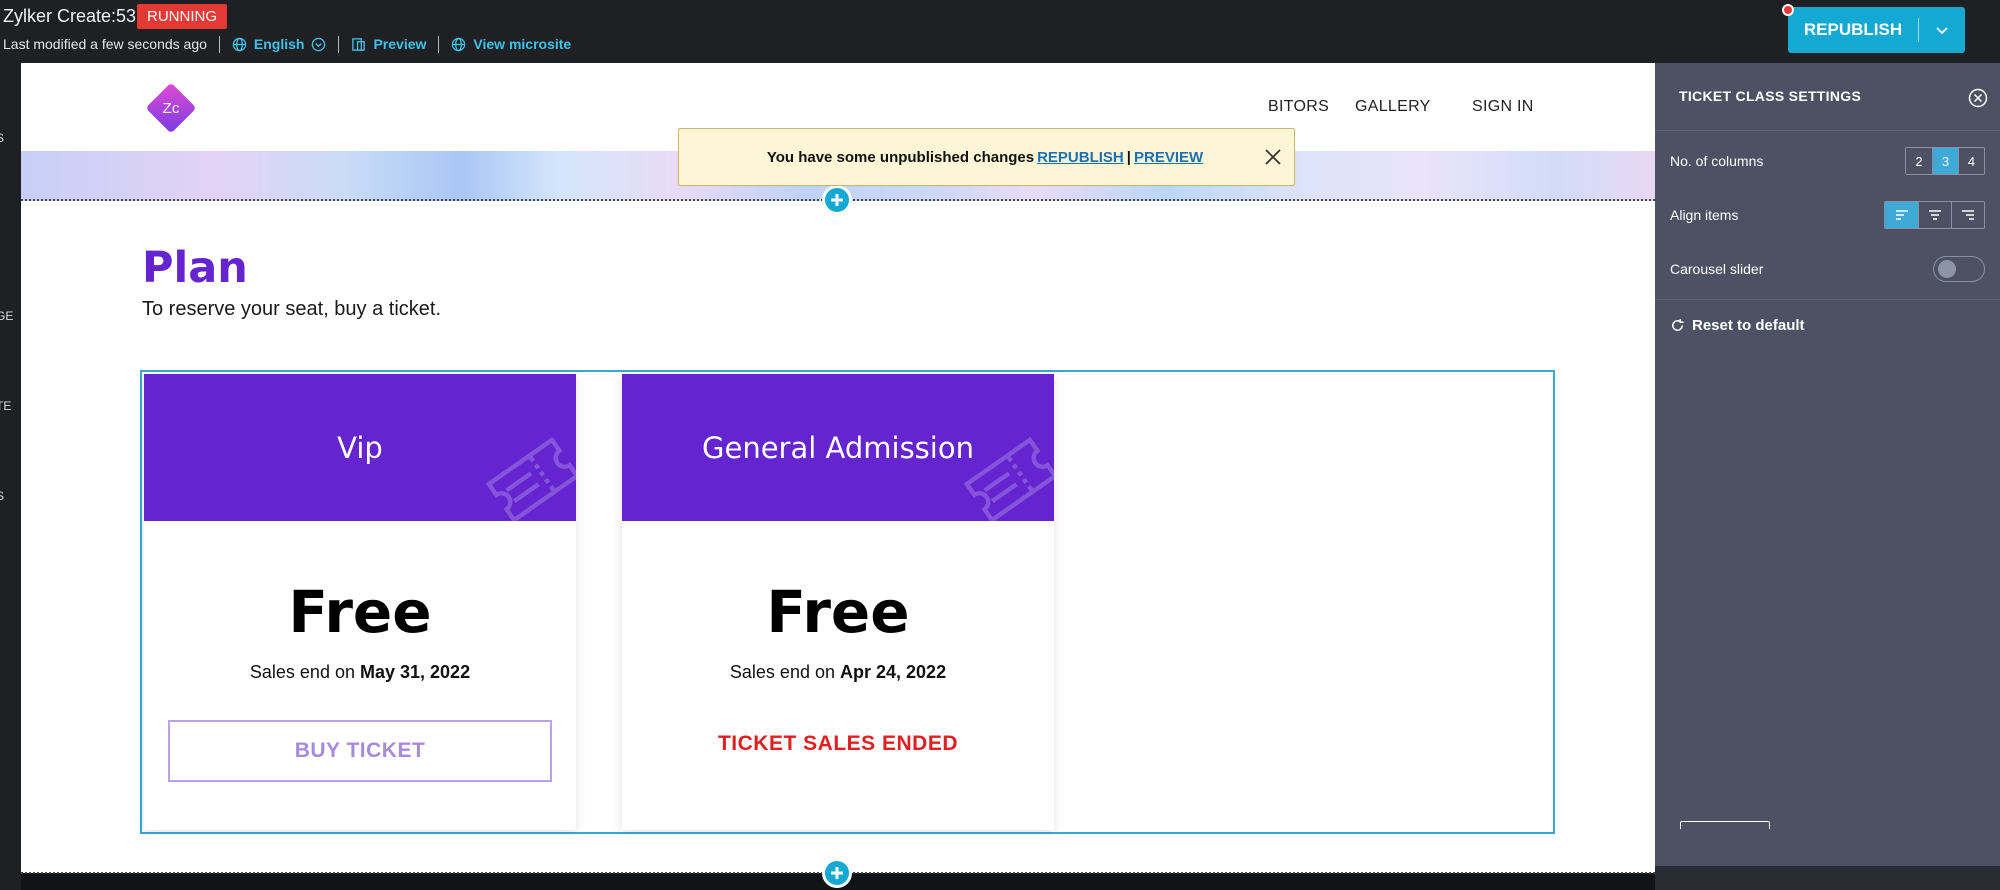 The width and height of the screenshot is (2000, 890). Describe the element at coordinates (10, 476) in the screenshot. I see `left-sidebar: S GE TE S` at that location.